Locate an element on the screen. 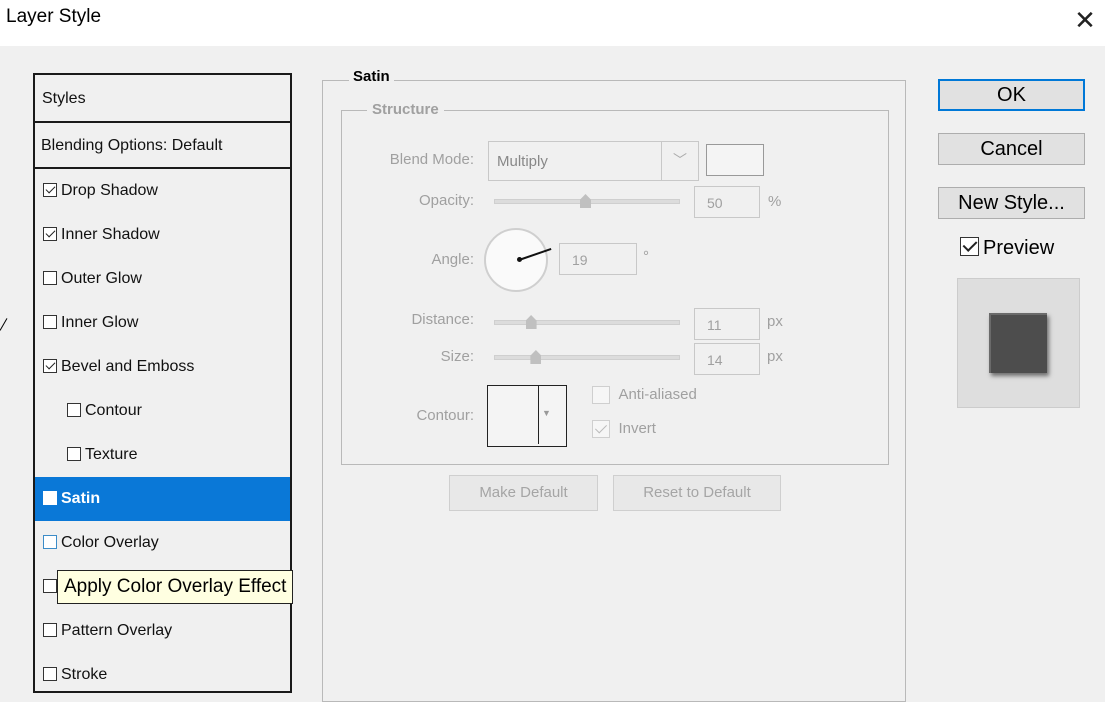 Image resolution: width=1105 pixels, height=702 pixels. distance-label: Distance: is located at coordinates (442, 319).